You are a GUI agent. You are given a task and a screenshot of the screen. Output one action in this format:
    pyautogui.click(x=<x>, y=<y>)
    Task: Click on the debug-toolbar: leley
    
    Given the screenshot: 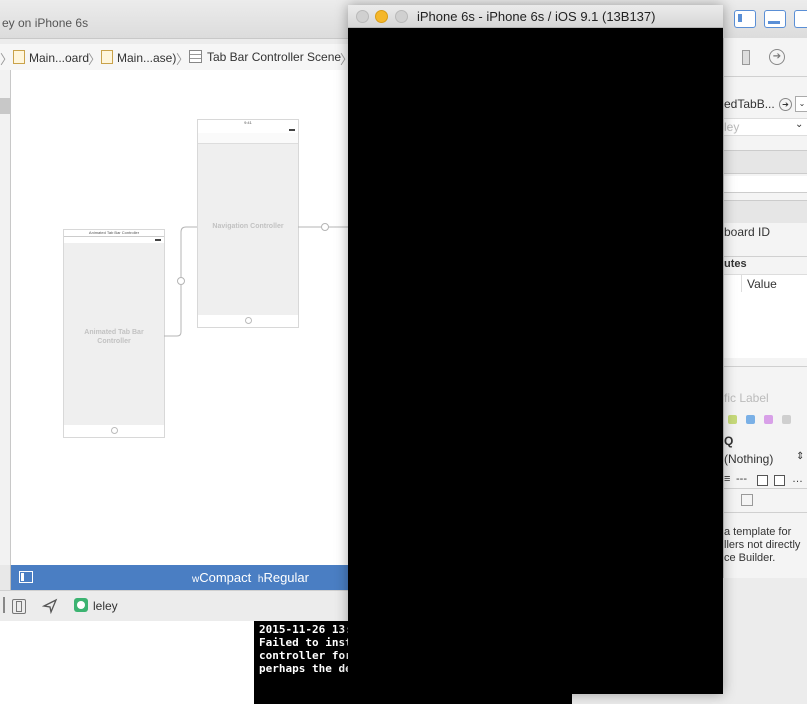 What is the action you would take?
    pyautogui.click(x=175, y=606)
    